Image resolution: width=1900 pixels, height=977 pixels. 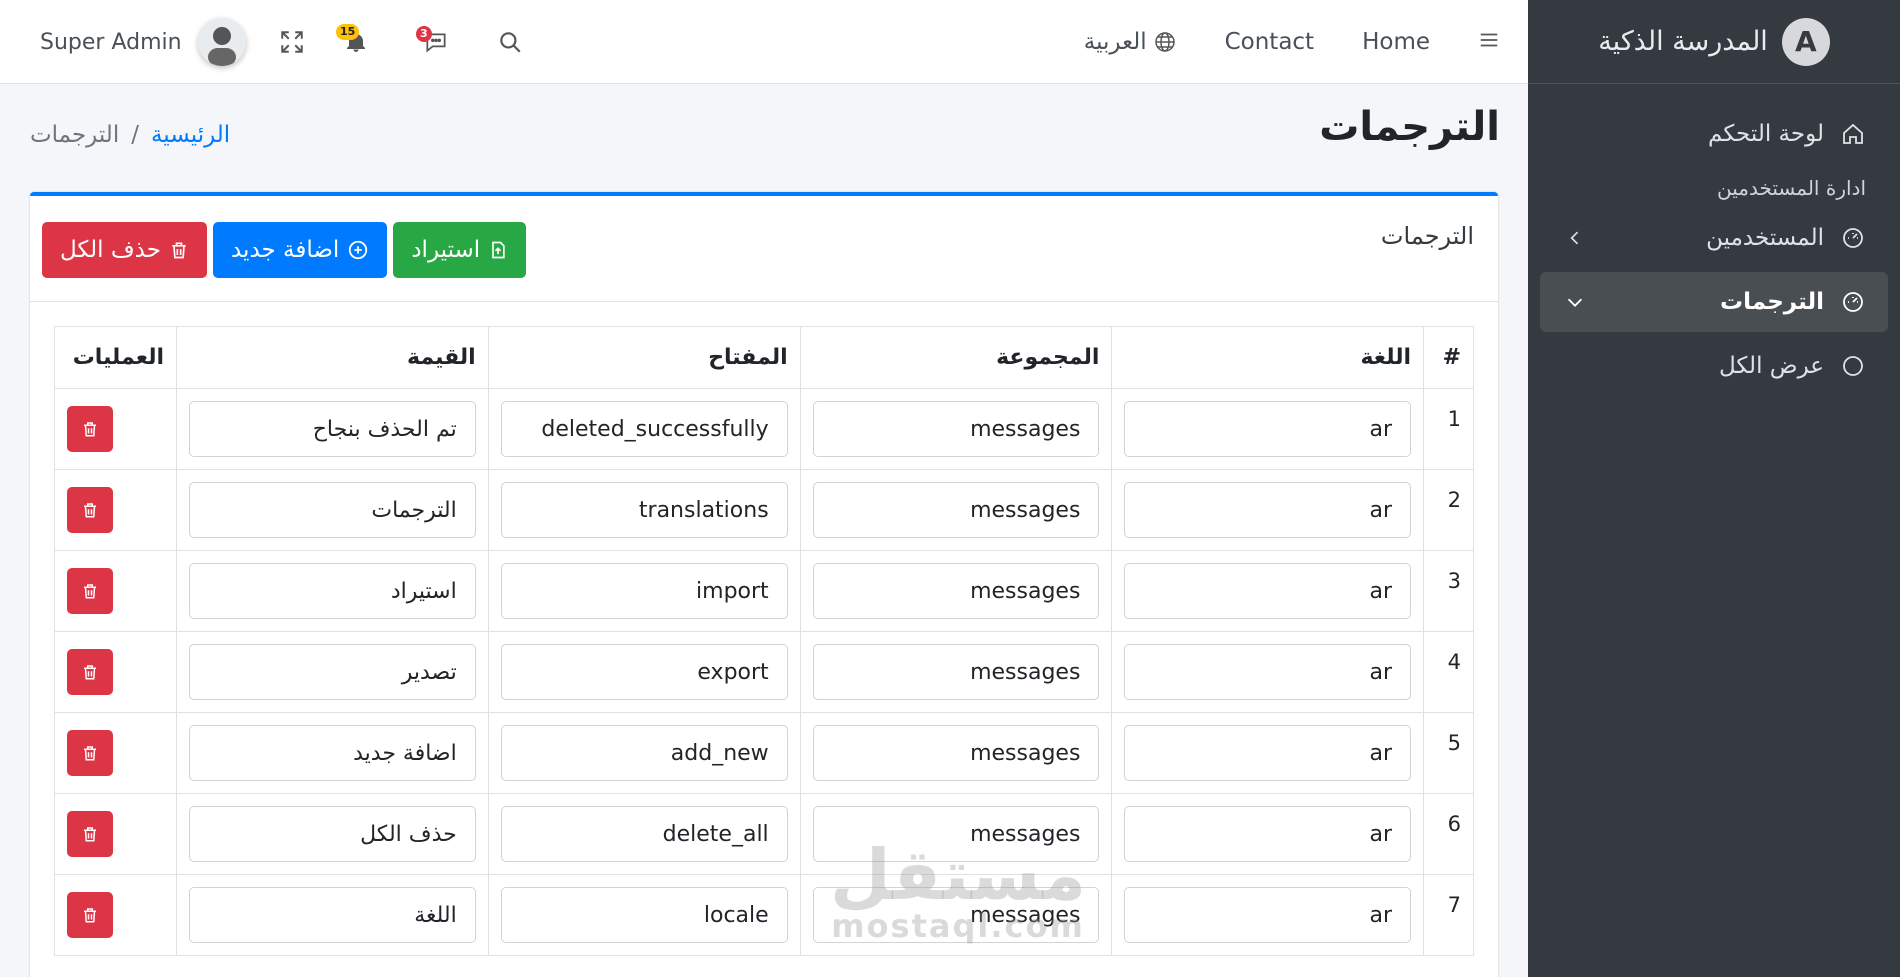 I want to click on value-input: حذف الكل, so click(x=332, y=834).